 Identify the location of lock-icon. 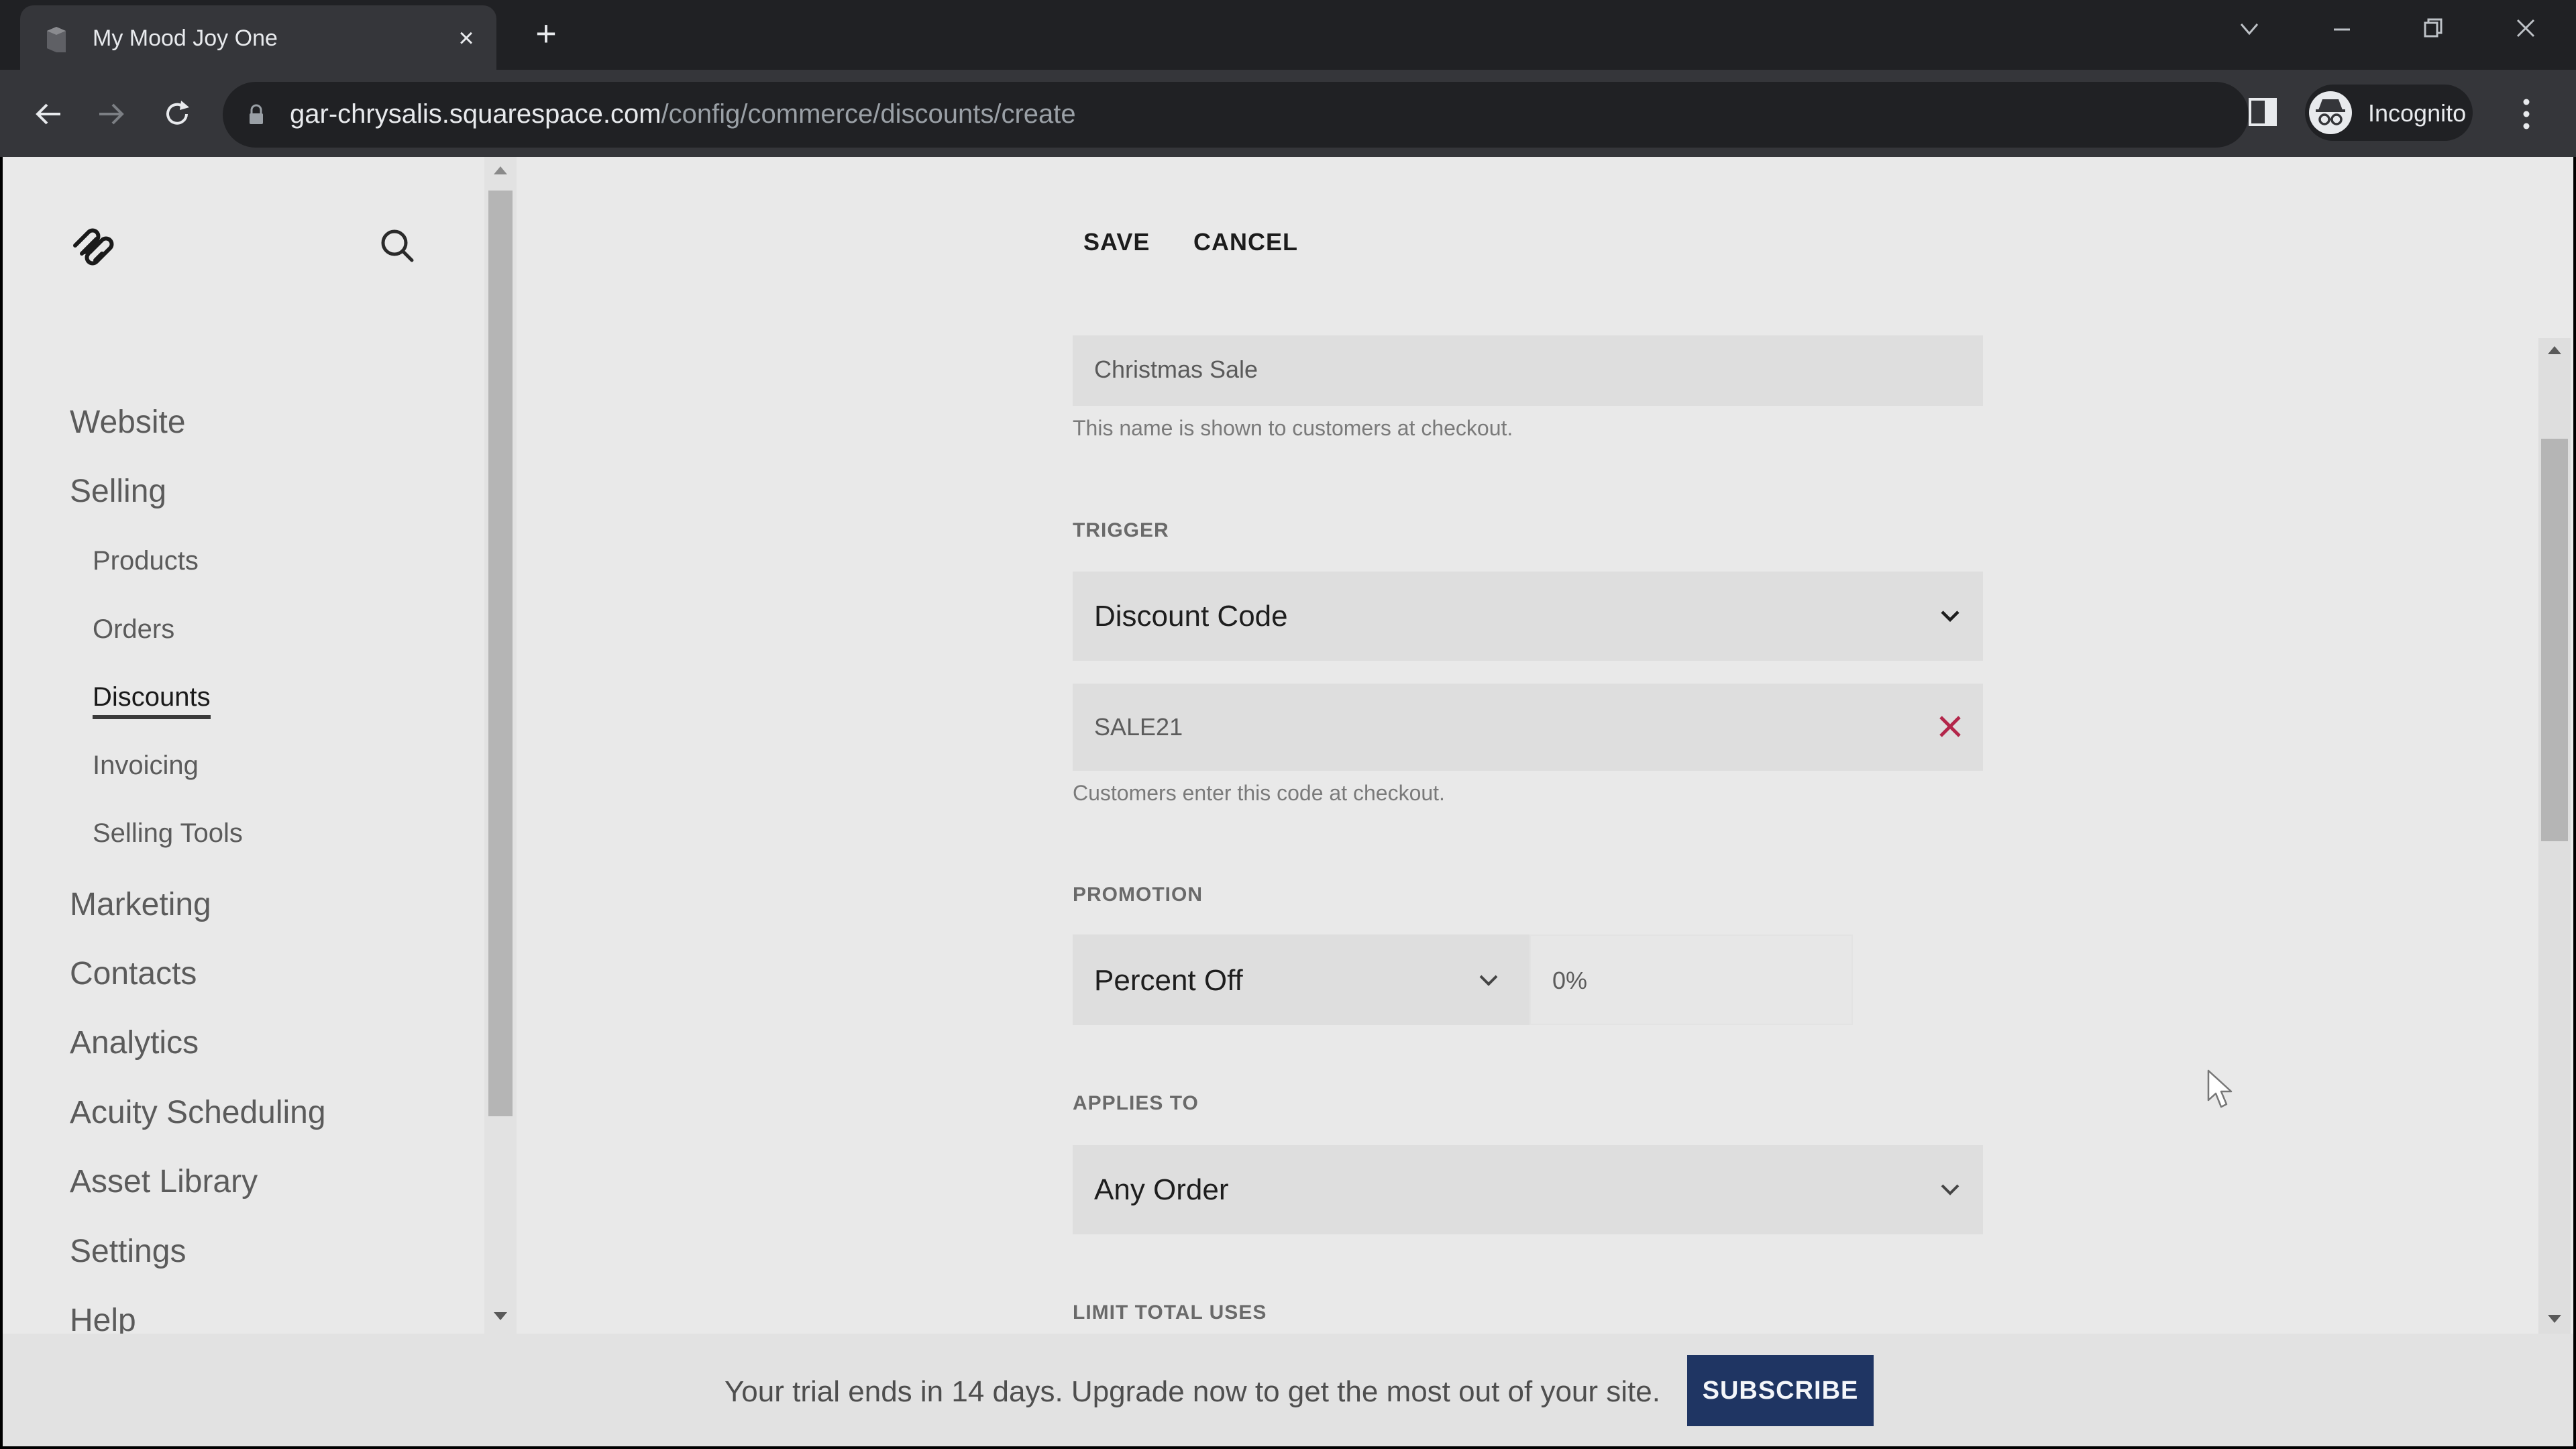
(256, 114).